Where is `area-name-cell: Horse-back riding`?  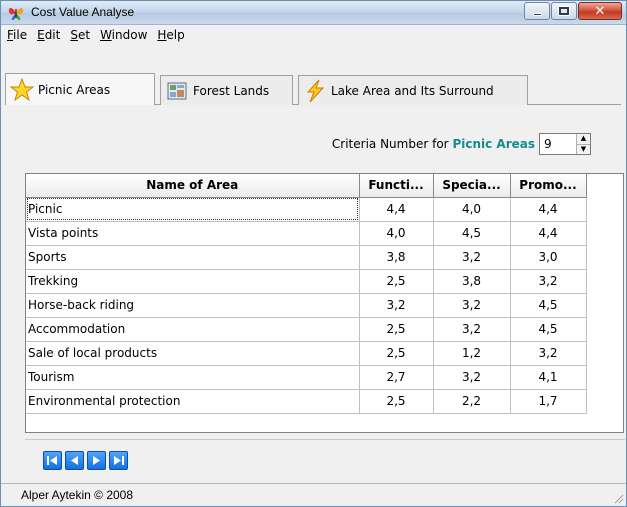 area-name-cell: Horse-back riding is located at coordinates (193, 305).